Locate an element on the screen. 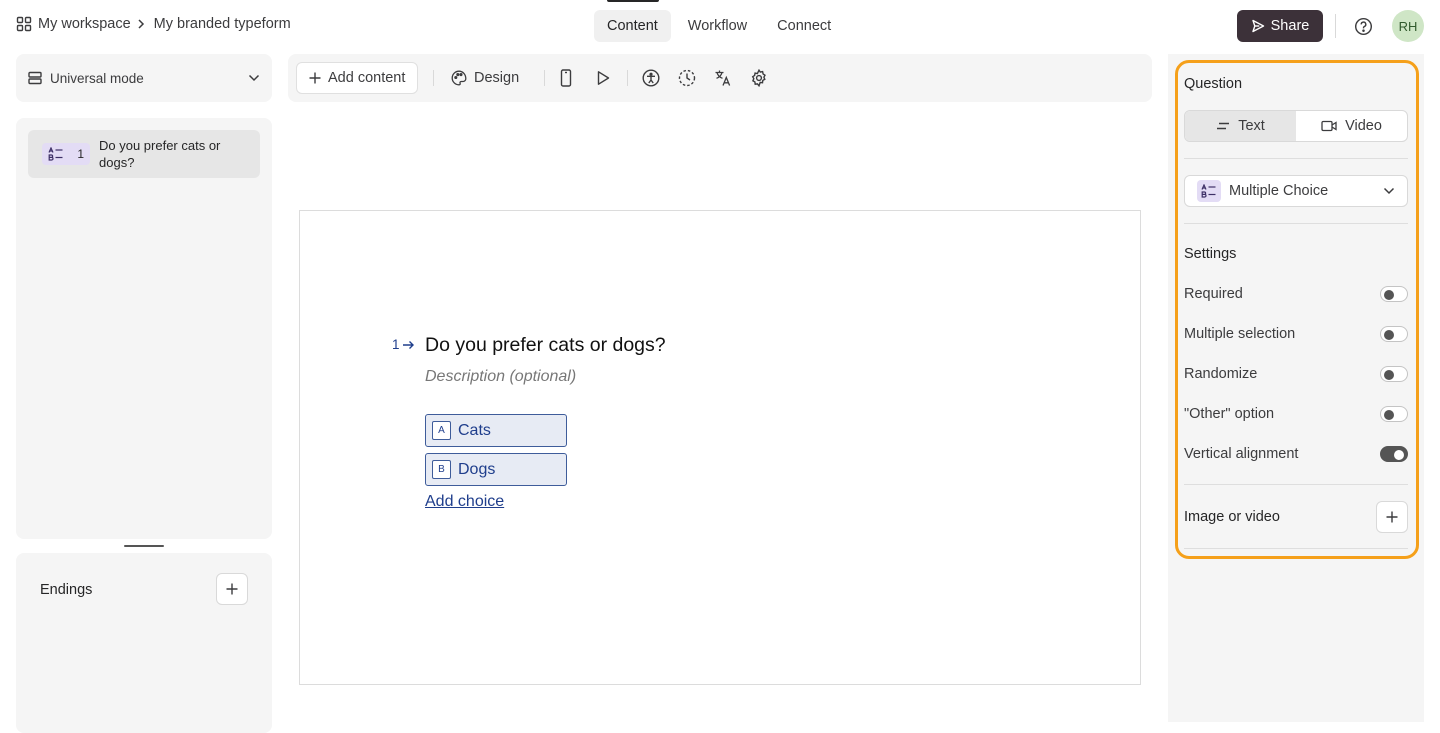 The height and width of the screenshot is (733, 1440). question-type-label: Multiple Choice is located at coordinates (1279, 191).